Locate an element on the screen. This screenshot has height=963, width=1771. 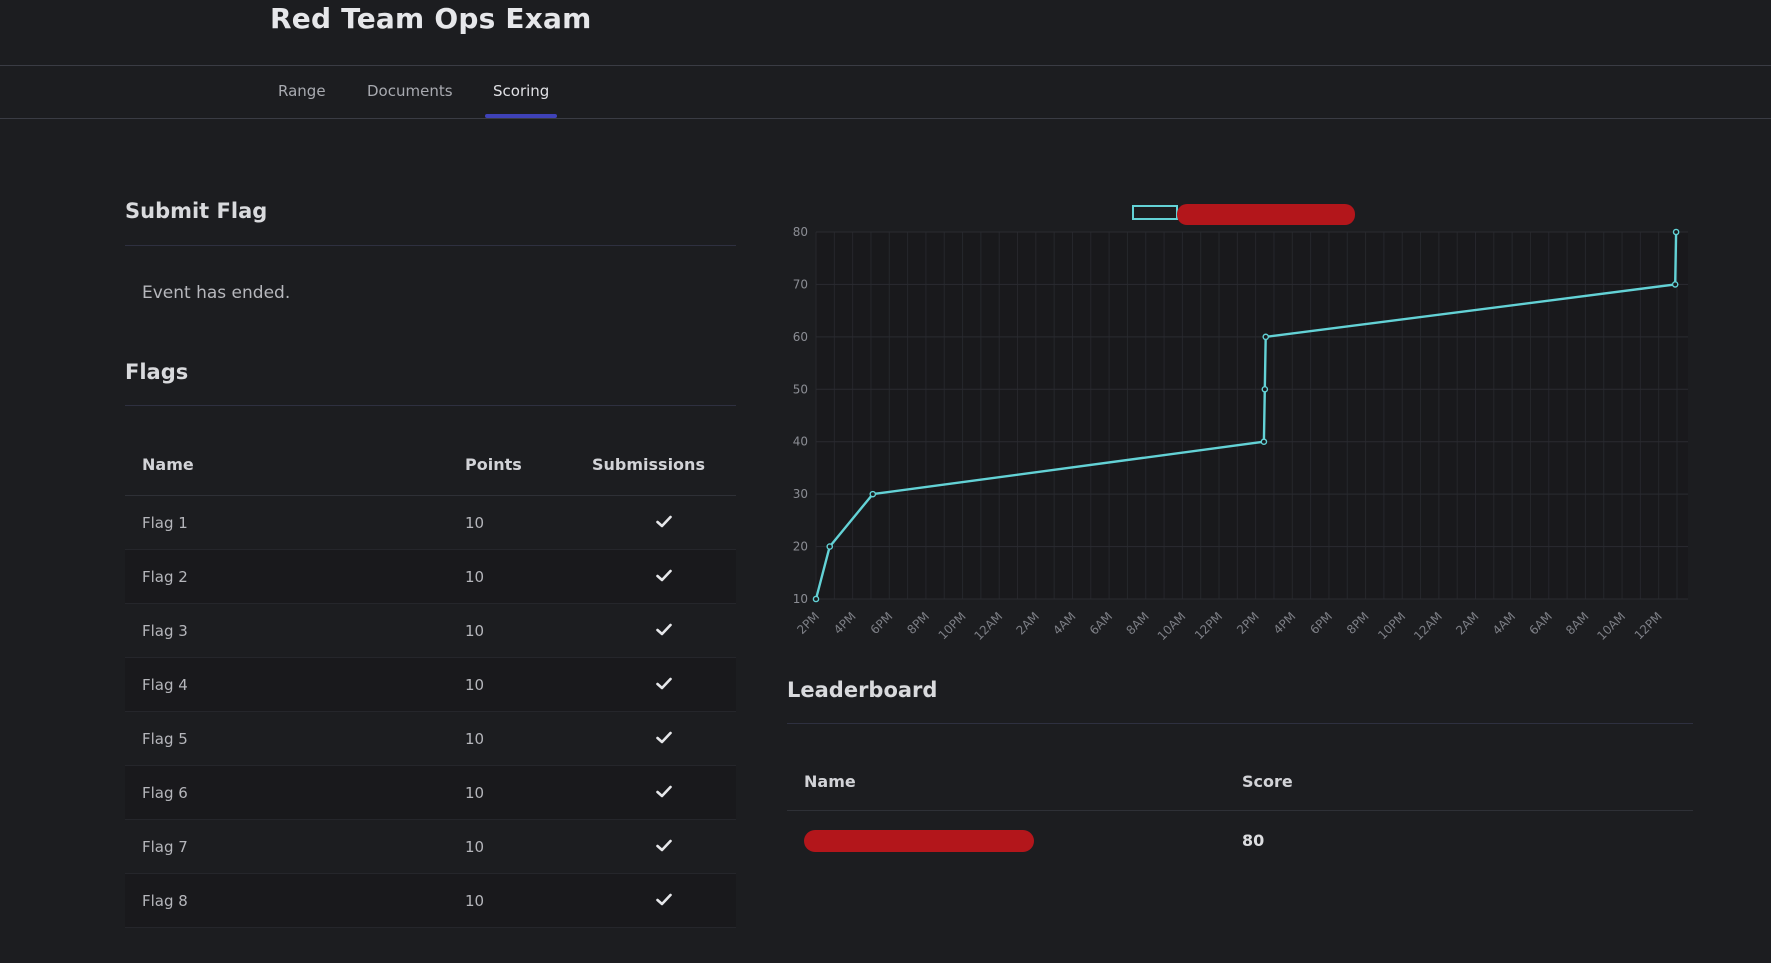
tab-documents: Documents is located at coordinates (410, 91).